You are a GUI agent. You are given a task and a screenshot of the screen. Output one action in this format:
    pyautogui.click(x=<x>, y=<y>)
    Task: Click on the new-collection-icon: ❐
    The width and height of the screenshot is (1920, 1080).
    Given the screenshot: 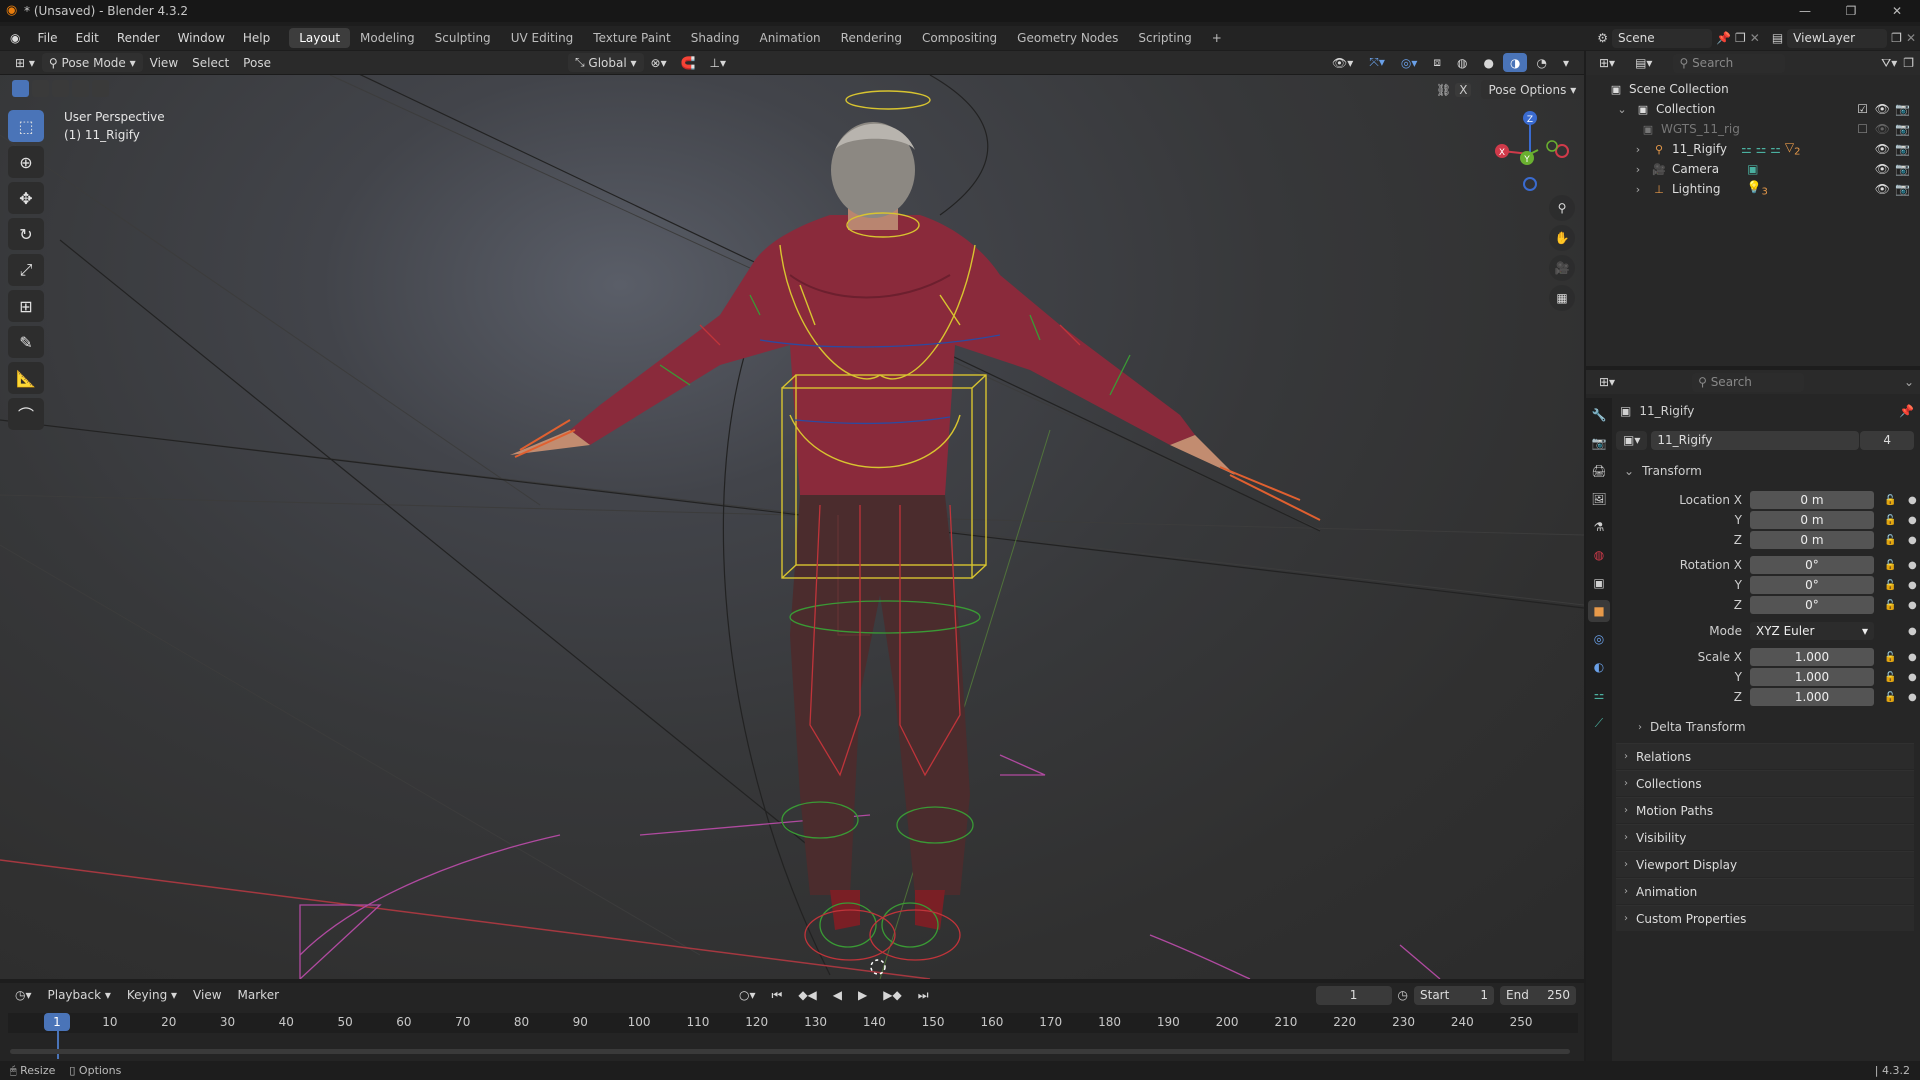 What is the action you would take?
    pyautogui.click(x=1908, y=63)
    